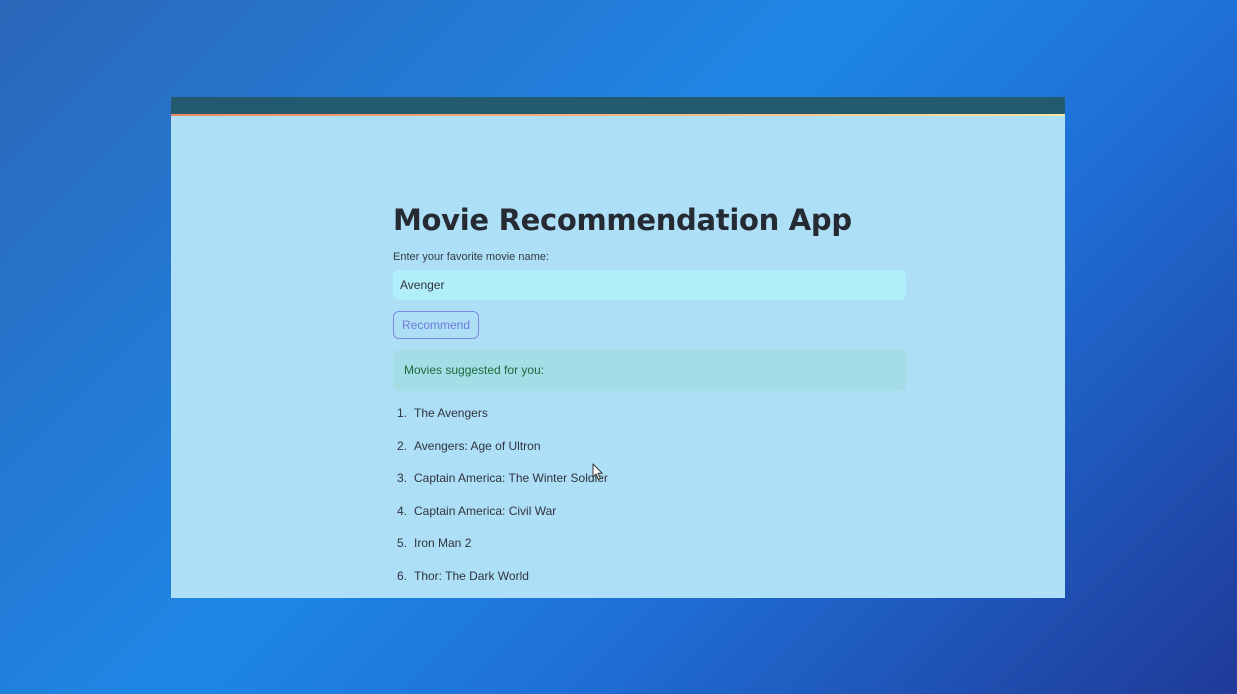  Describe the element at coordinates (649, 446) in the screenshot. I see `list-item: 2. Avengers: Age of Ultron` at that location.